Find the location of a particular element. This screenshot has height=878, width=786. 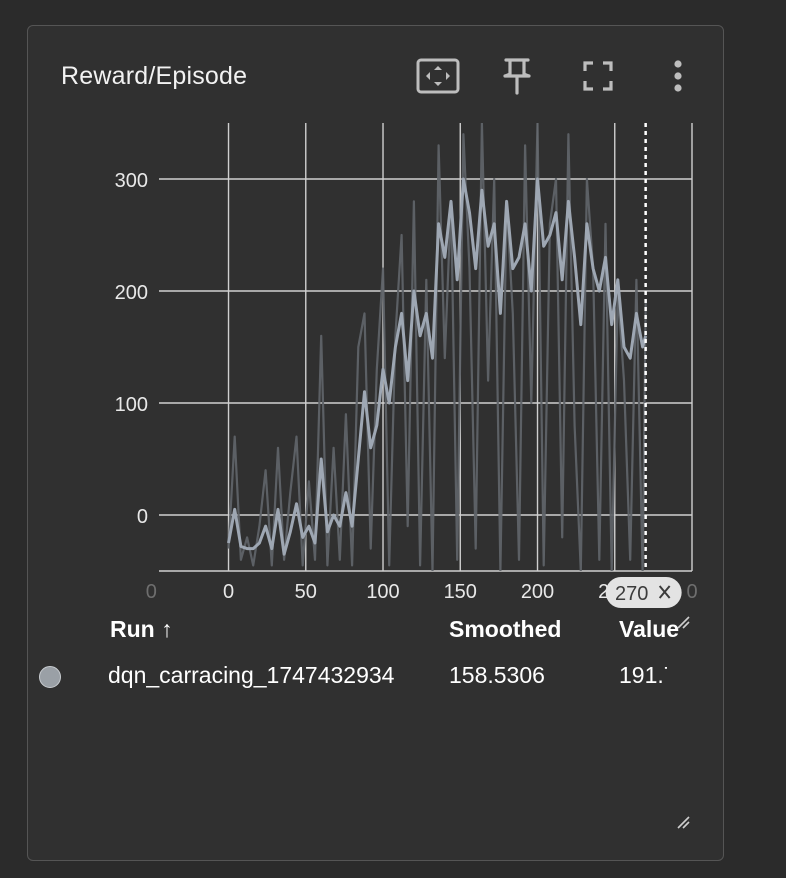

hover-step-chip: 270 is located at coordinates (643, 592).